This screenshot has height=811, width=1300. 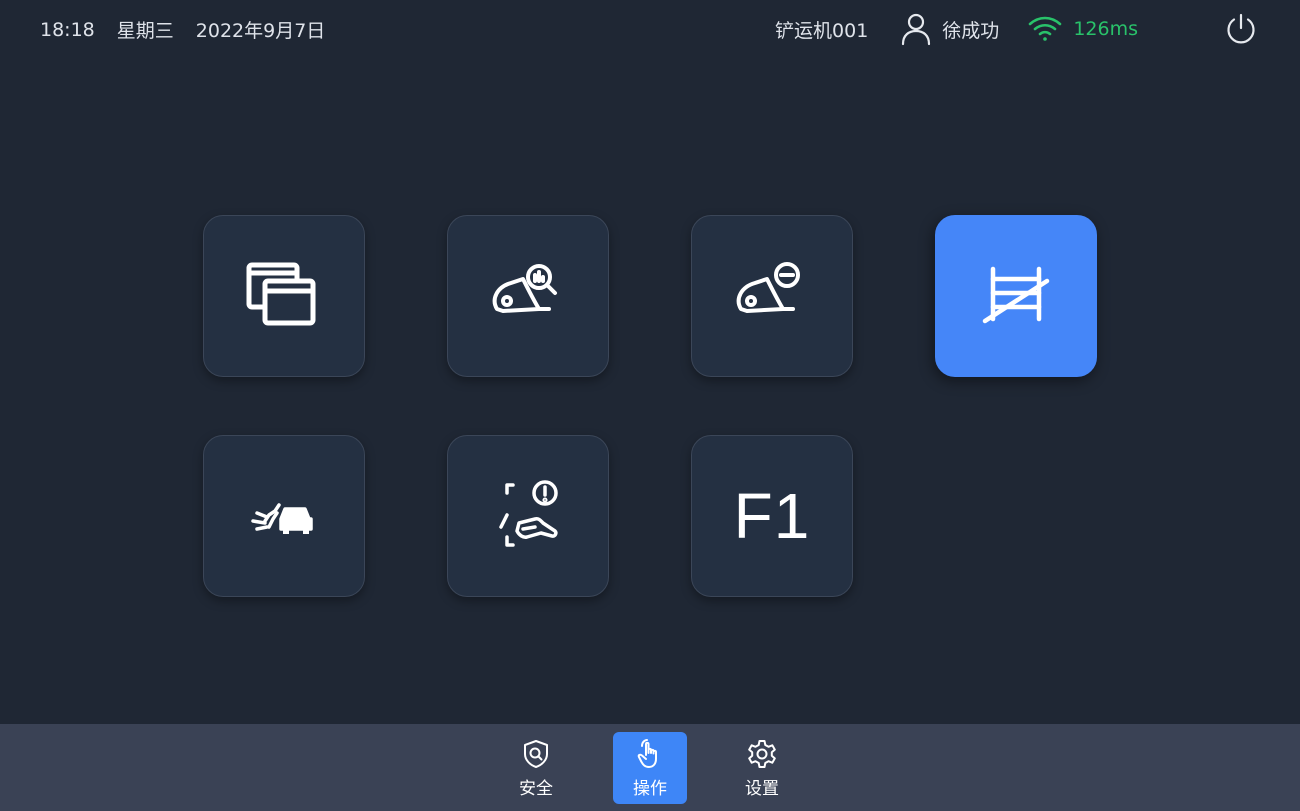 What do you see at coordinates (762, 789) in the screenshot?
I see `nav-label-settings: 设置` at bounding box center [762, 789].